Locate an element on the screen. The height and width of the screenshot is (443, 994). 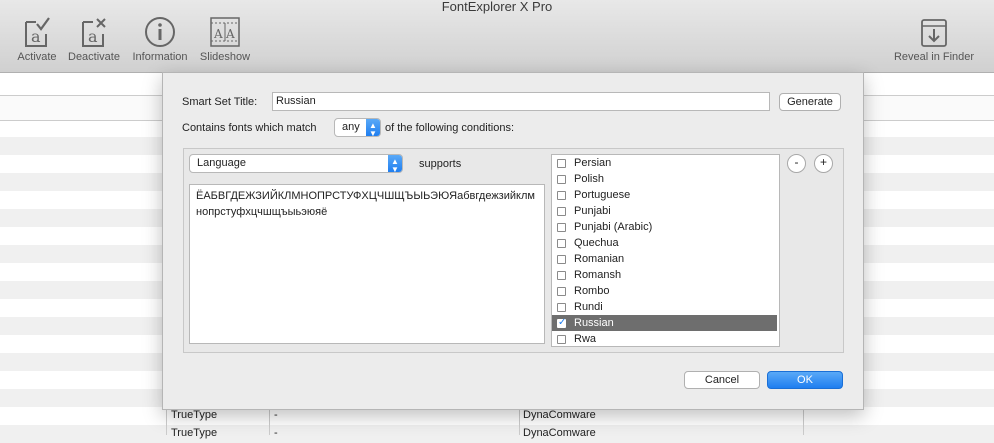
ok-button: OK is located at coordinates (805, 380).